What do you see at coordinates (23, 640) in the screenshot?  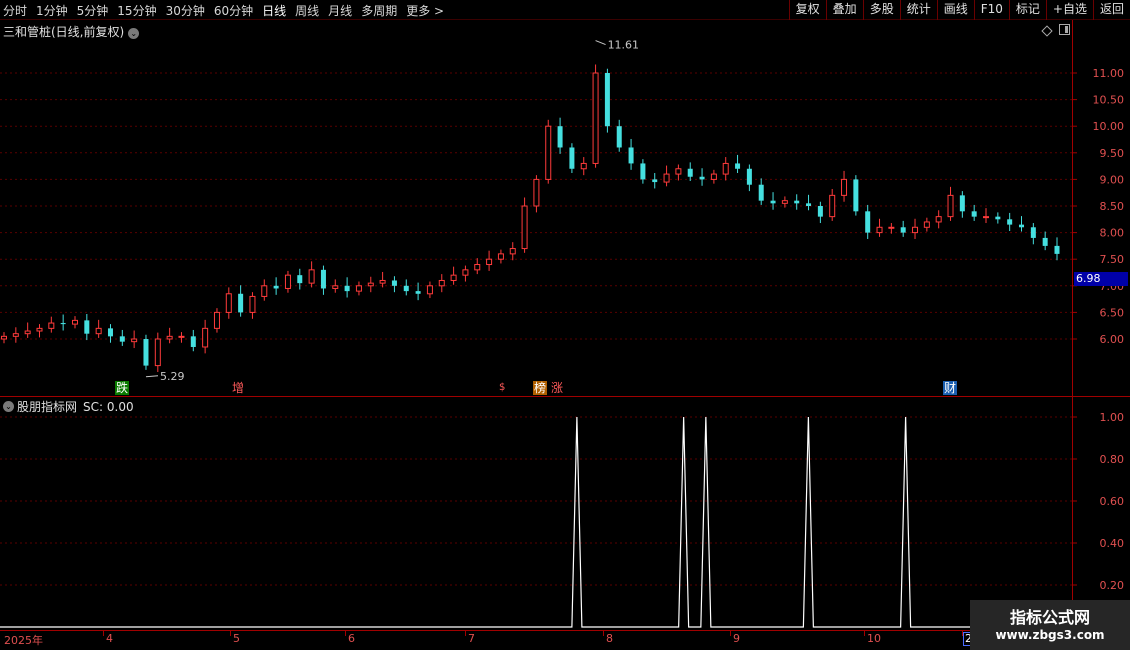 I see `date-label-year: 2025年` at bounding box center [23, 640].